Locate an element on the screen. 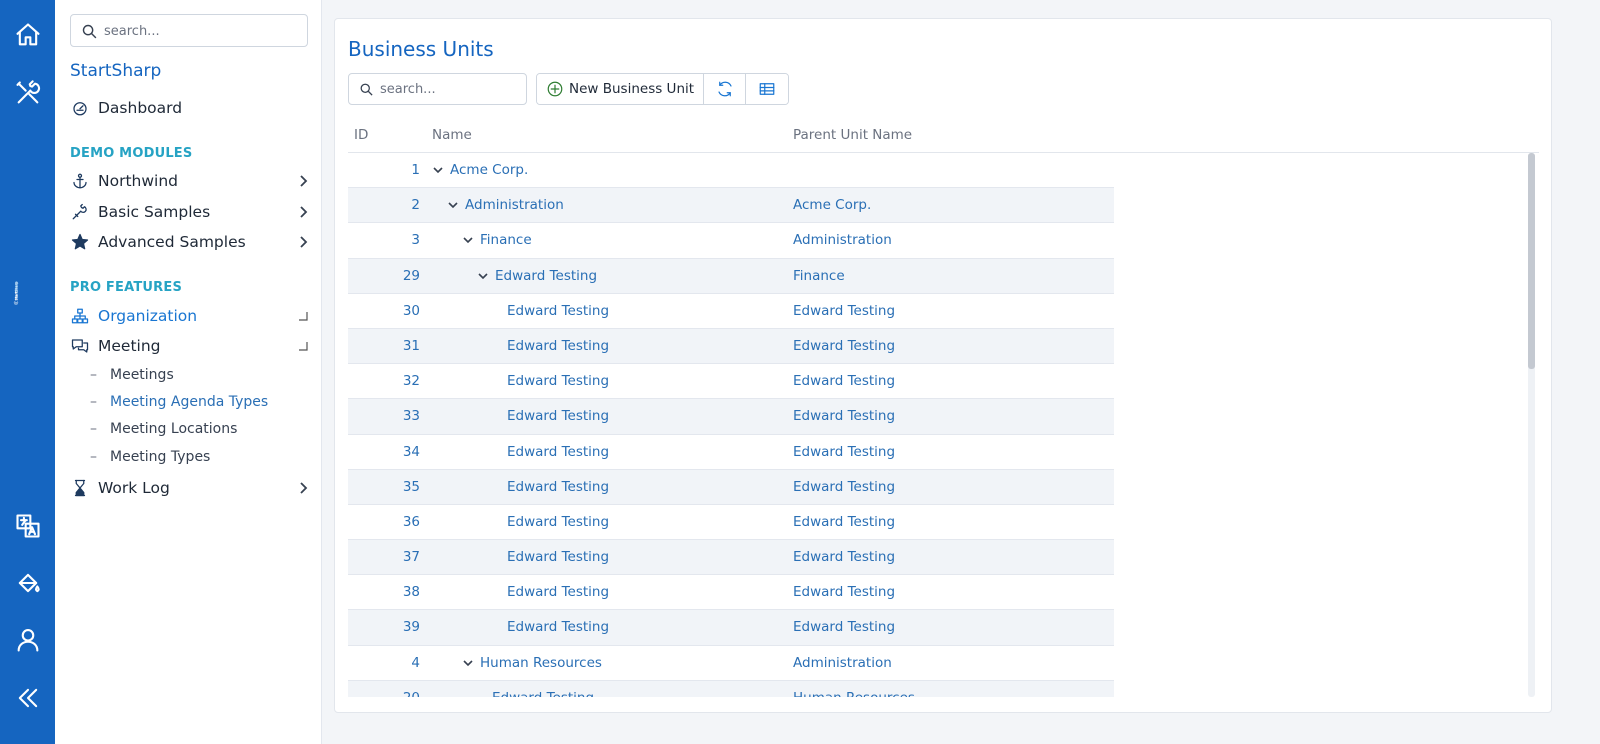  table-row: 33 Edward Testing Edward Testing is located at coordinates (731, 417).